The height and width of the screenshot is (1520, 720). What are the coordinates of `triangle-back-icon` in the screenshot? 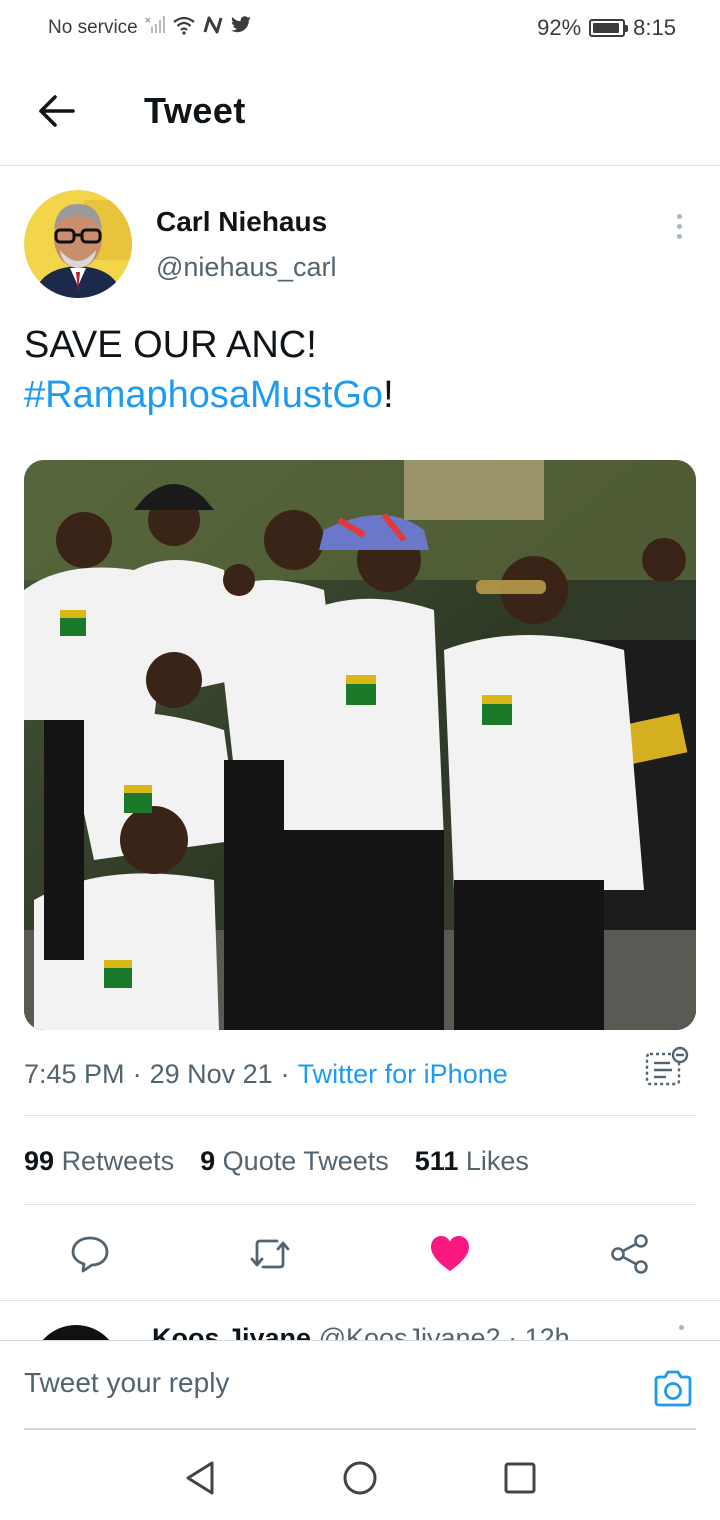 It's located at (200, 1478).